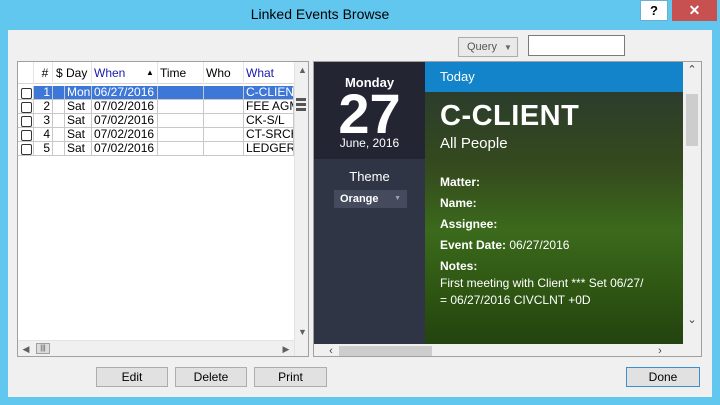 The image size is (720, 405). What do you see at coordinates (458, 203) in the screenshot?
I see `name-label: Name:` at bounding box center [458, 203].